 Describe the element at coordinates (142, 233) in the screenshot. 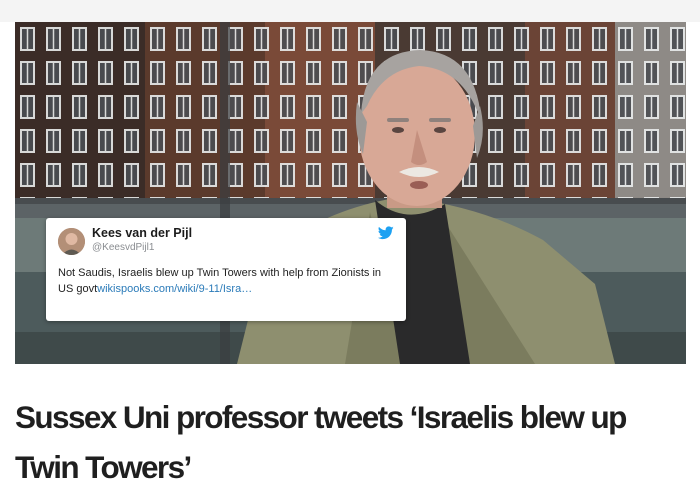

I see `tweet-author-name: Kees van der Pijl` at that location.